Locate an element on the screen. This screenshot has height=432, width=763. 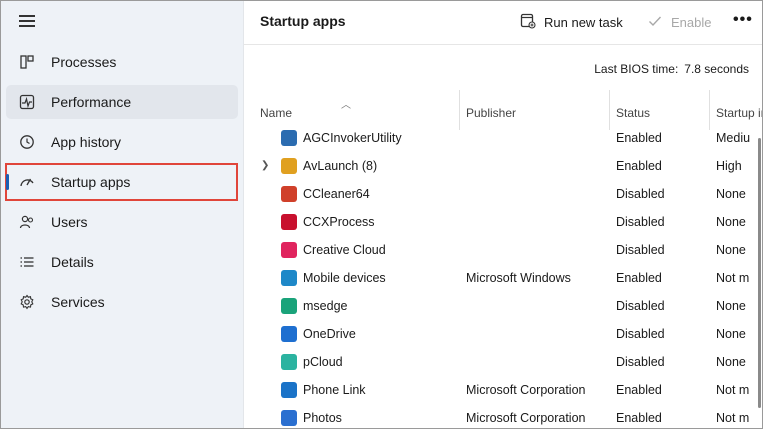
column-header-name: Name is located at coordinates (276, 113).